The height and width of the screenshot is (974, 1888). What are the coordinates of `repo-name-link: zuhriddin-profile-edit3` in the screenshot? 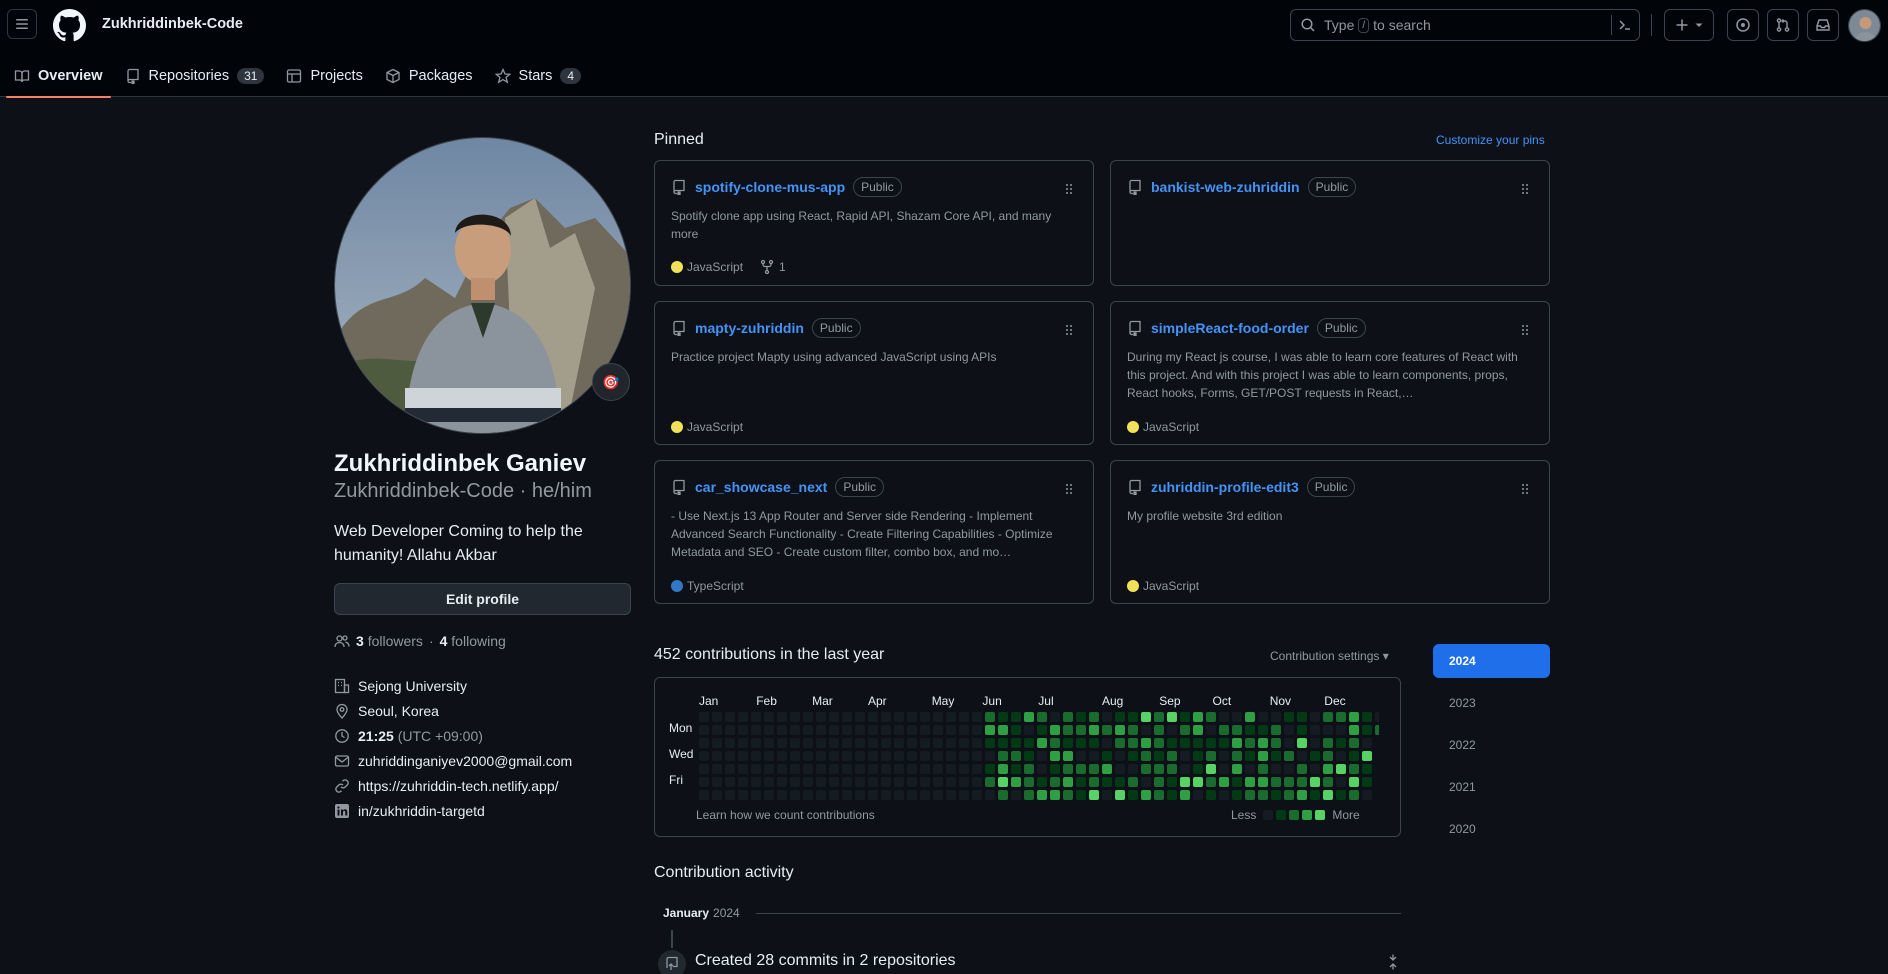 It's located at (1225, 487).